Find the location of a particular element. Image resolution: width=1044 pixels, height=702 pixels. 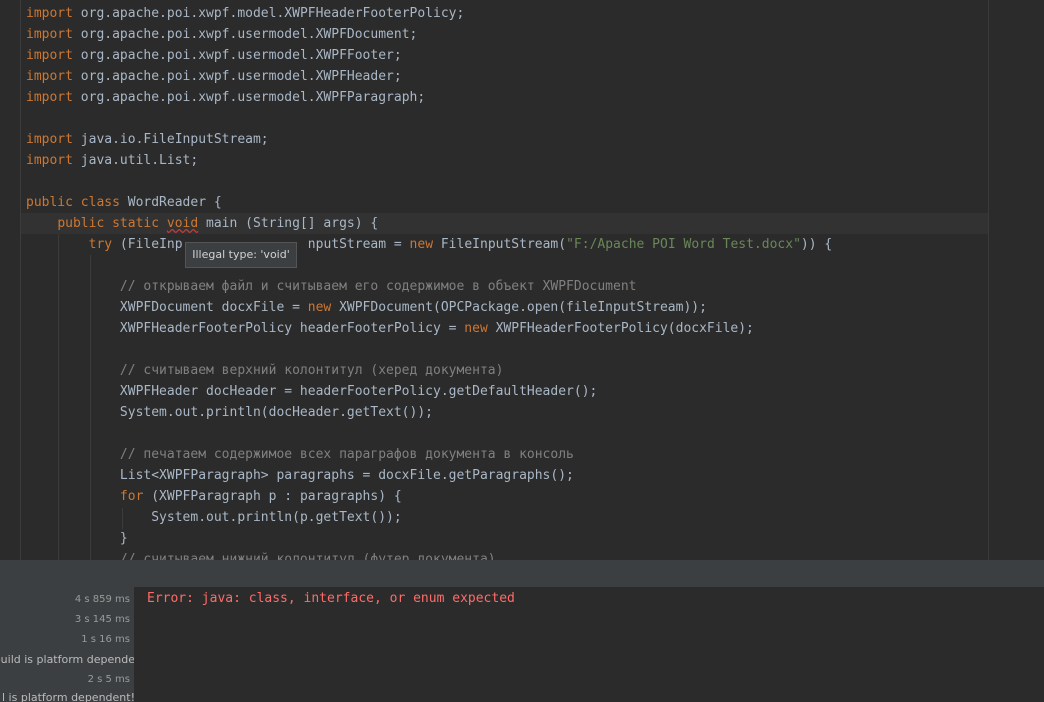

keyword-token: try is located at coordinates (100, 244).